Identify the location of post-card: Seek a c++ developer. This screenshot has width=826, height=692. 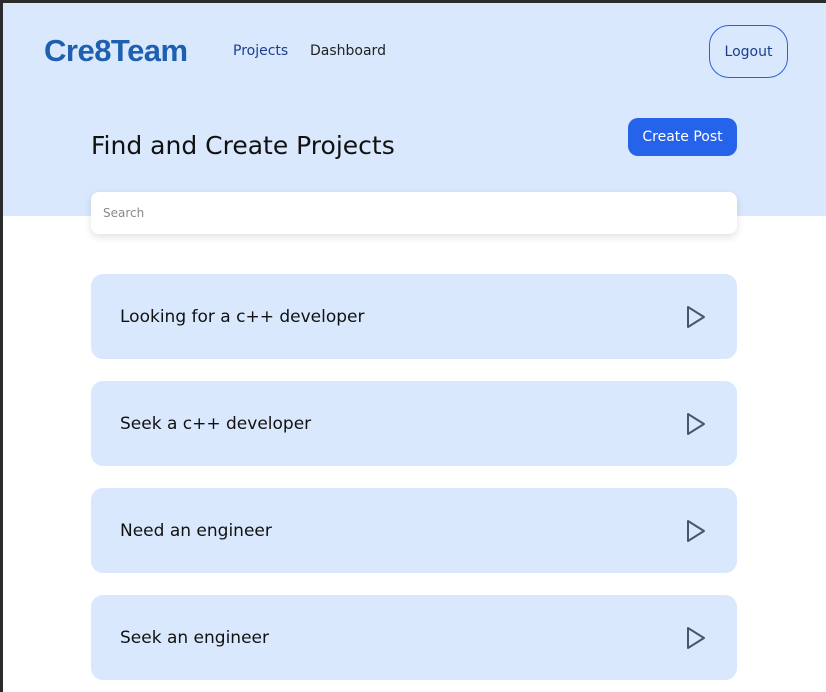
(414, 423).